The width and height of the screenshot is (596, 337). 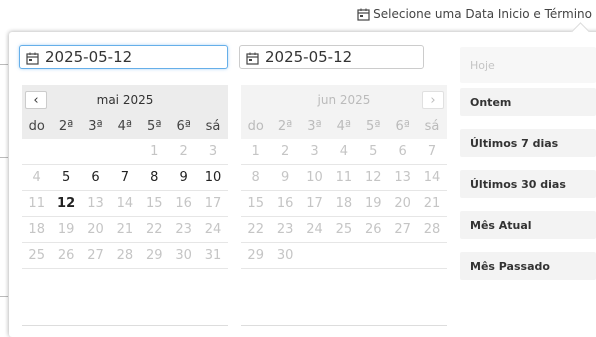 I want to click on range-last-month: Mês Passado, so click(x=528, y=266).